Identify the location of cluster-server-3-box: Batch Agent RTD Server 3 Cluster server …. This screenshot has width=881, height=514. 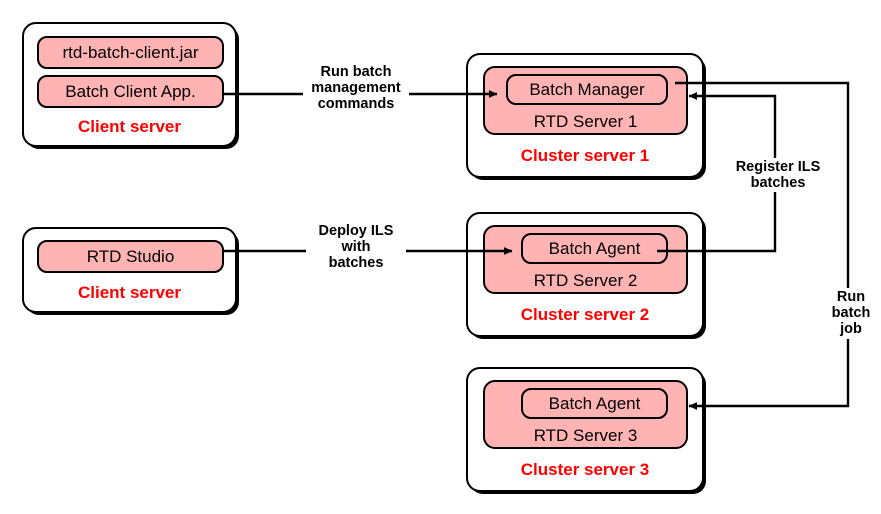
(585, 429).